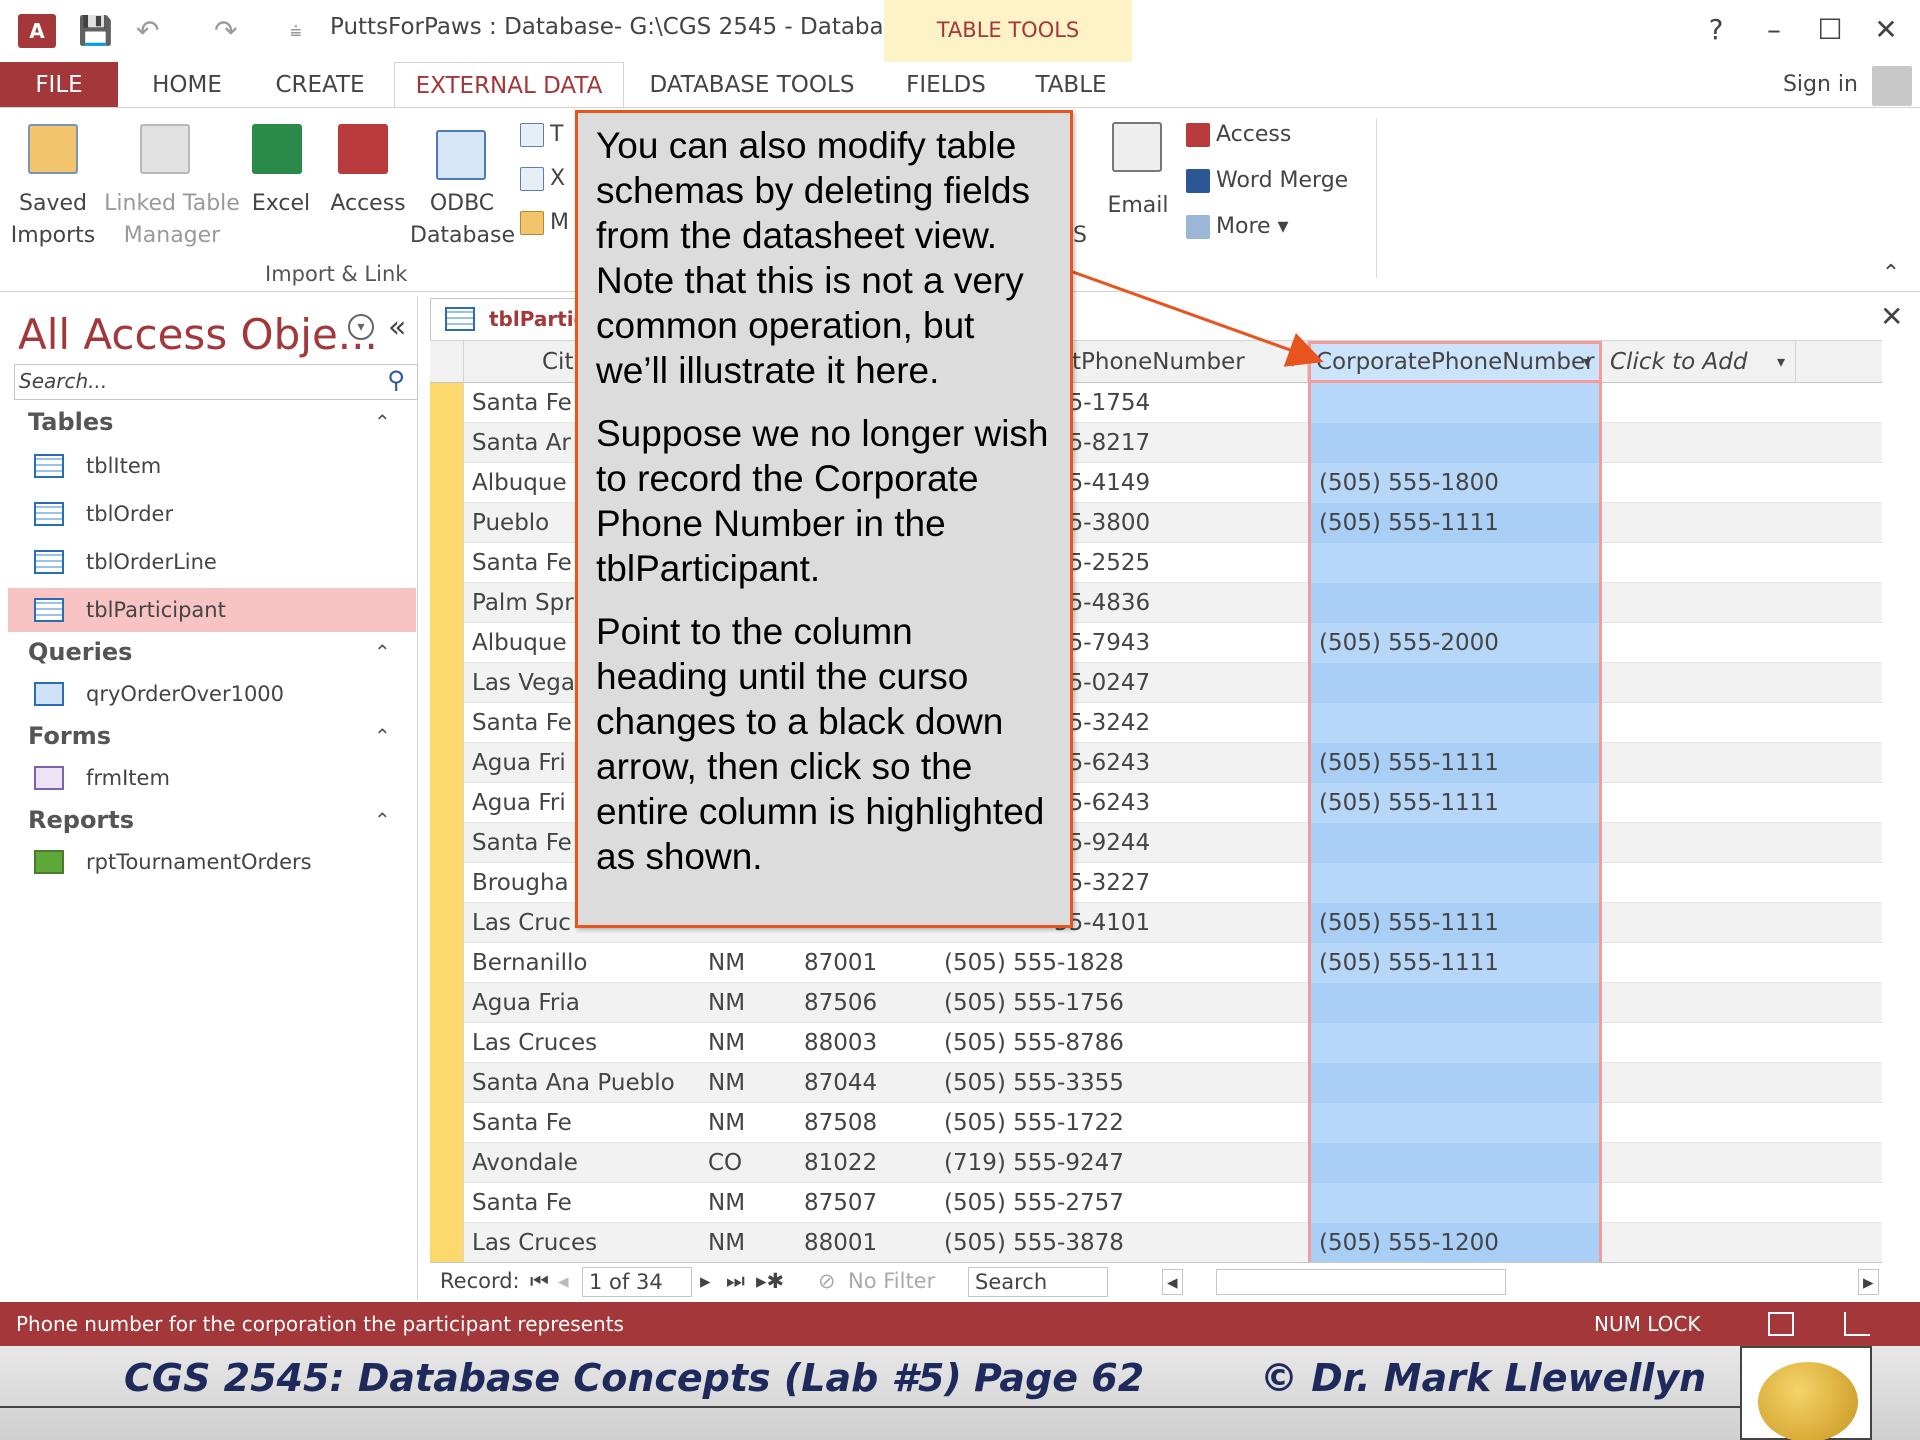 Image resolution: width=1920 pixels, height=1440 pixels. What do you see at coordinates (1116, 1163) in the screenshot?
I see `cell-contact-phone: (719) 555-9247` at bounding box center [1116, 1163].